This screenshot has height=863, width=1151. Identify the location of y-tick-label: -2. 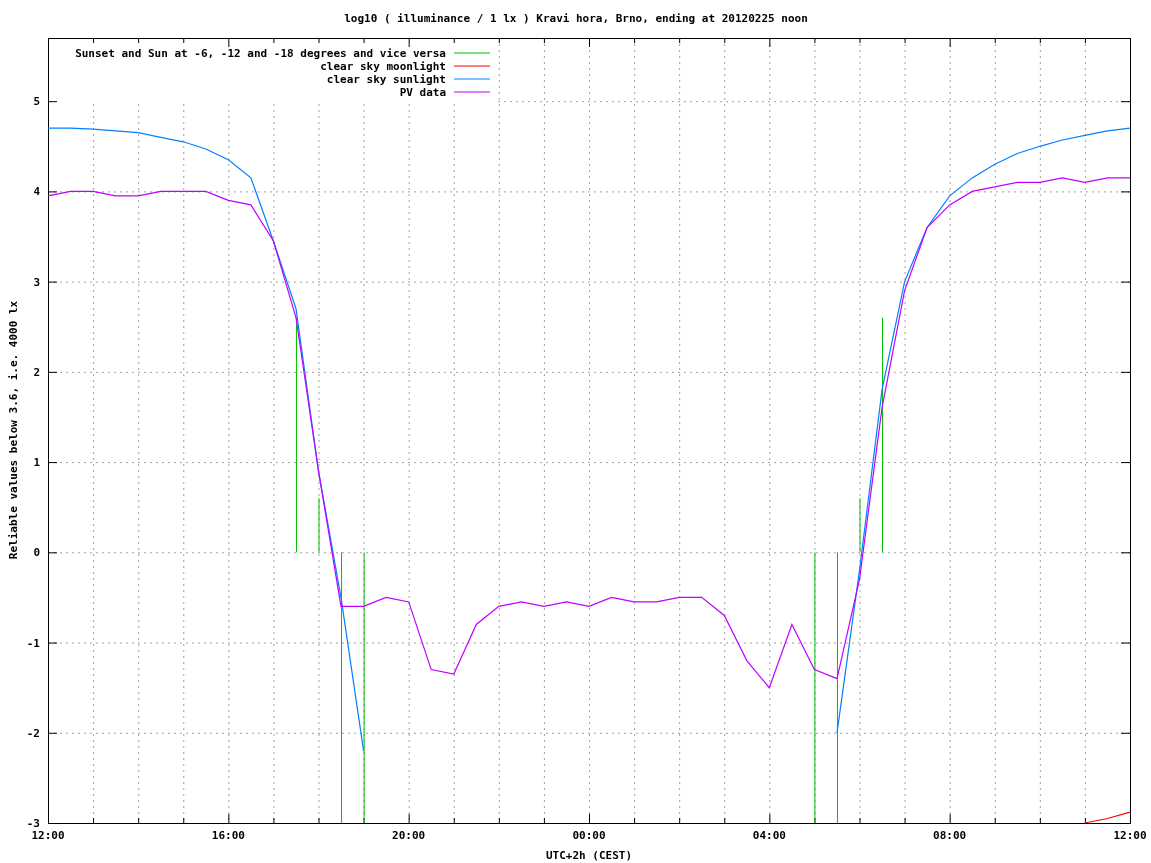
(33, 733).